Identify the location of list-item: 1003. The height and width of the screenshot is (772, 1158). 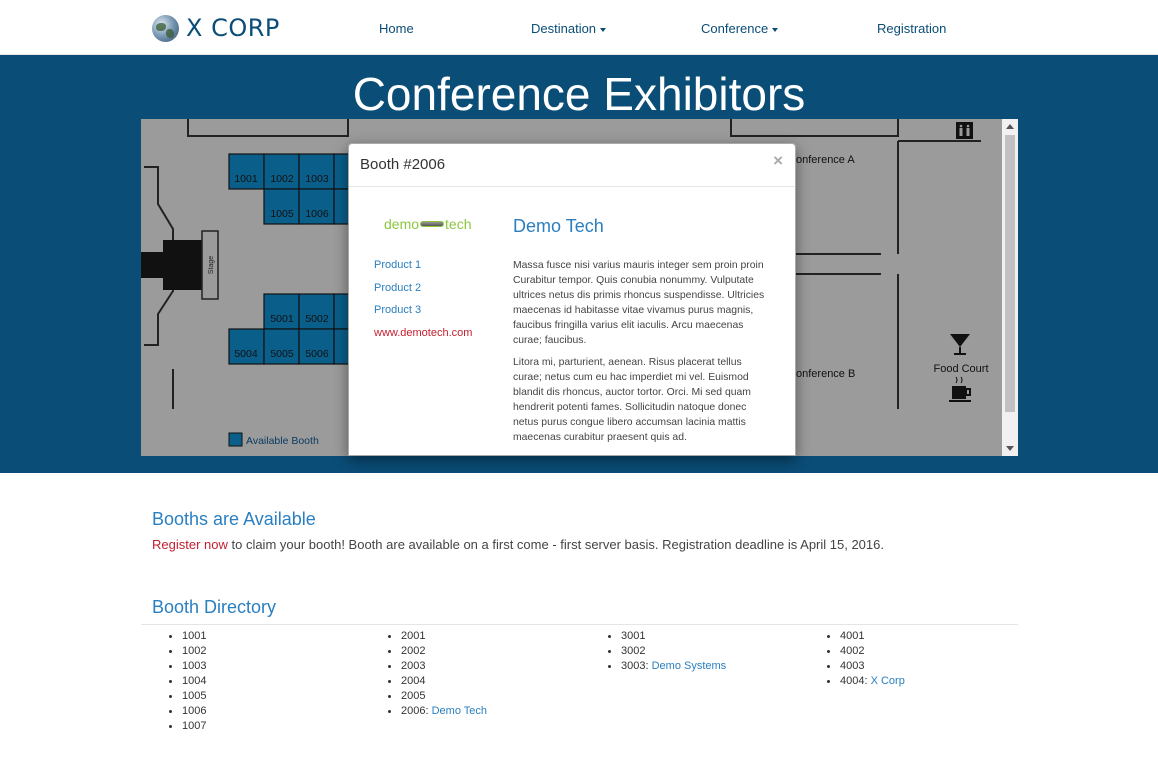
(187, 666).